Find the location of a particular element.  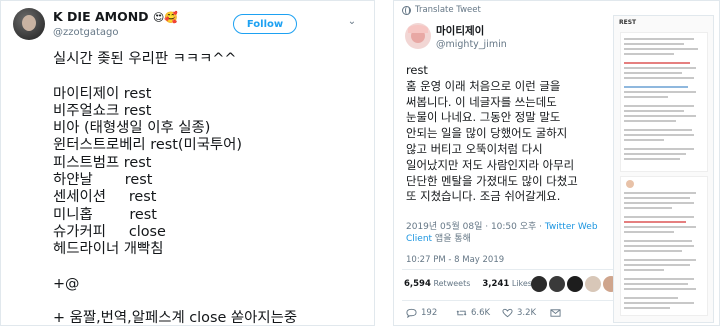

tweet-line: 센세이션 rest is located at coordinates (105, 197).